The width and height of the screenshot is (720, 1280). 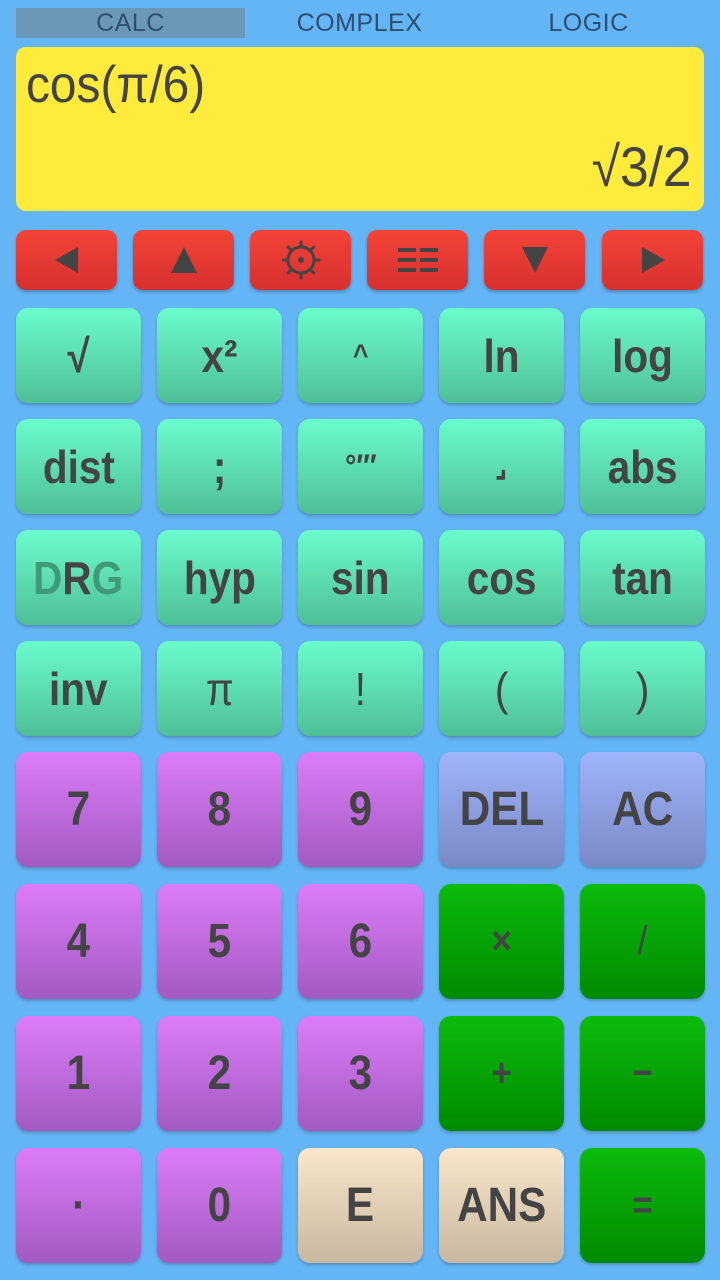 I want to click on key-decimal-point: ·, so click(x=78, y=1205).